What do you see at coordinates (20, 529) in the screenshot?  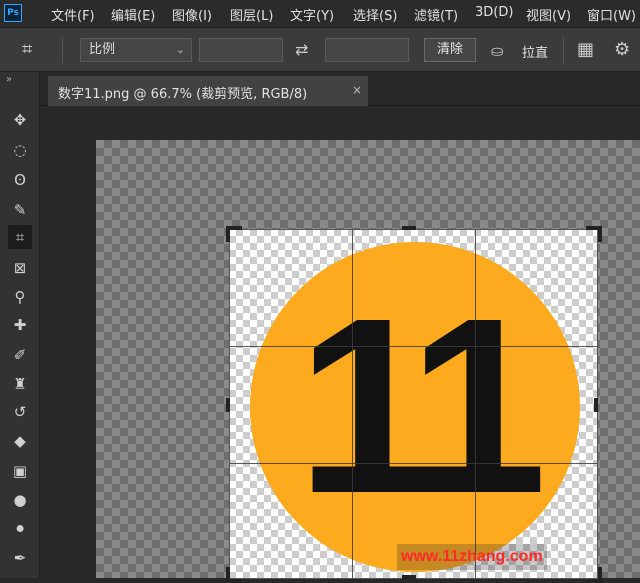 I see `dodge-tool-icon: ⚫` at bounding box center [20, 529].